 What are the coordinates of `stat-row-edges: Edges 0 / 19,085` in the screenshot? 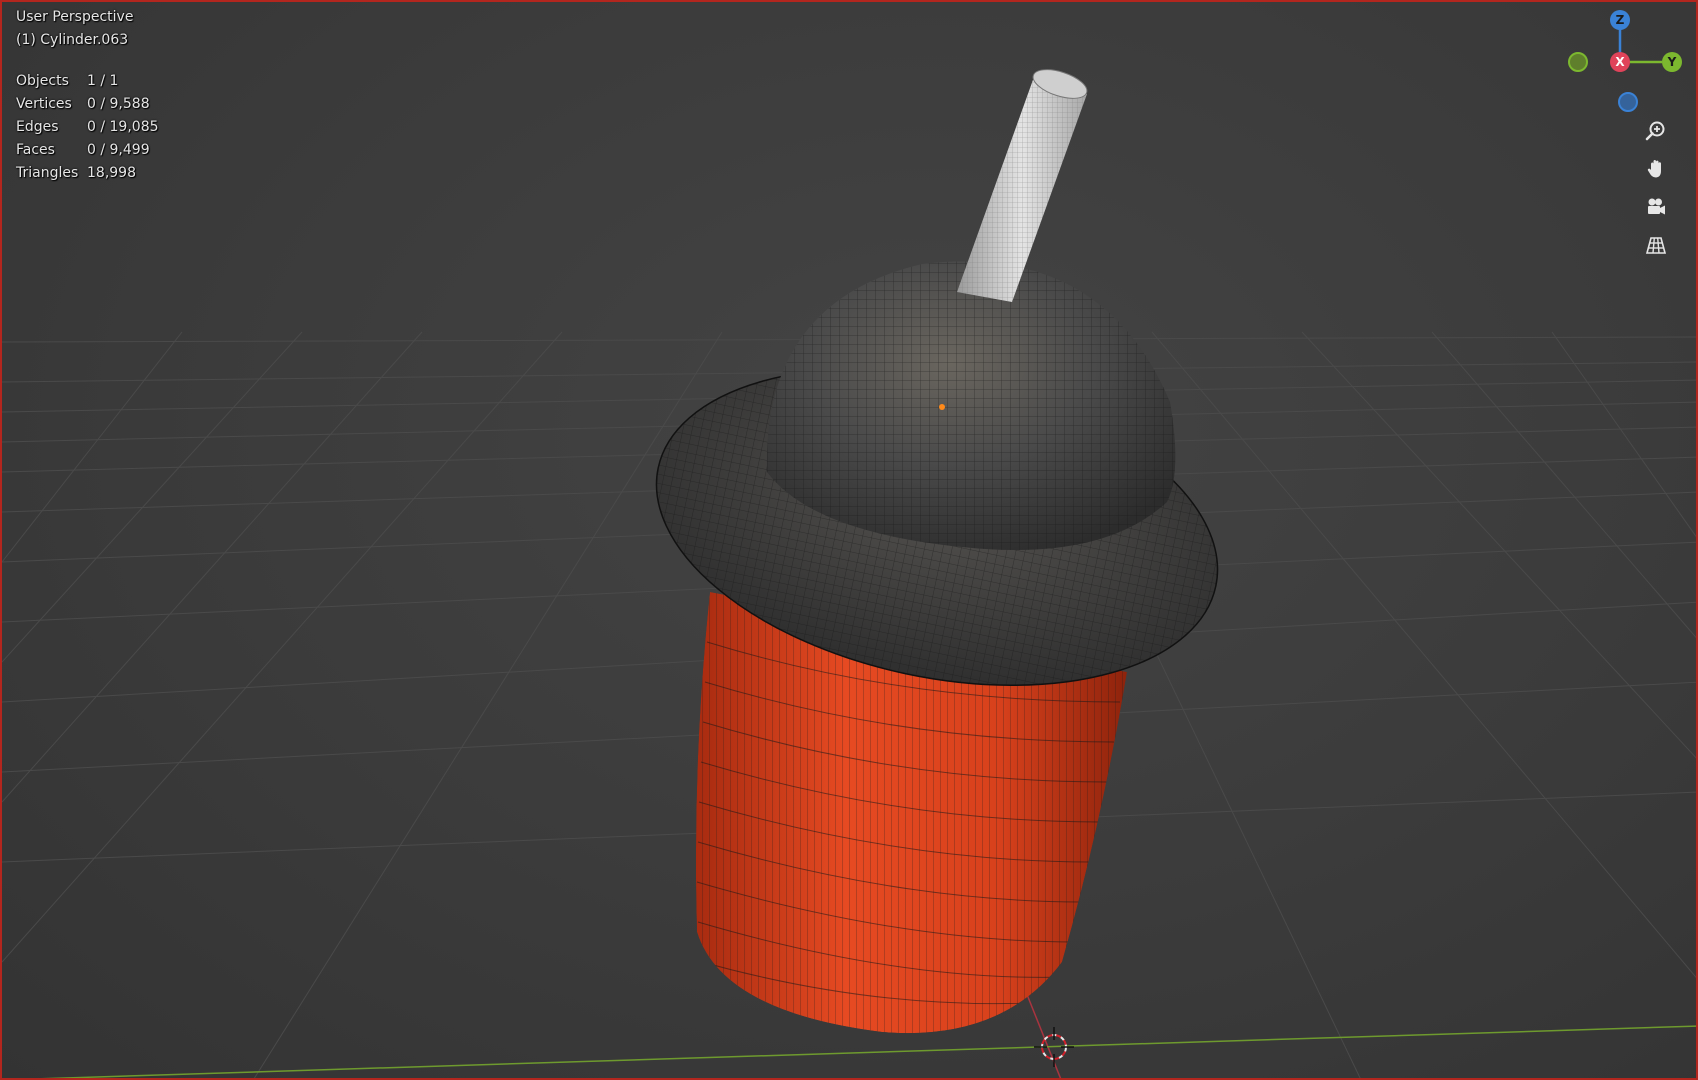 It's located at (87, 126).